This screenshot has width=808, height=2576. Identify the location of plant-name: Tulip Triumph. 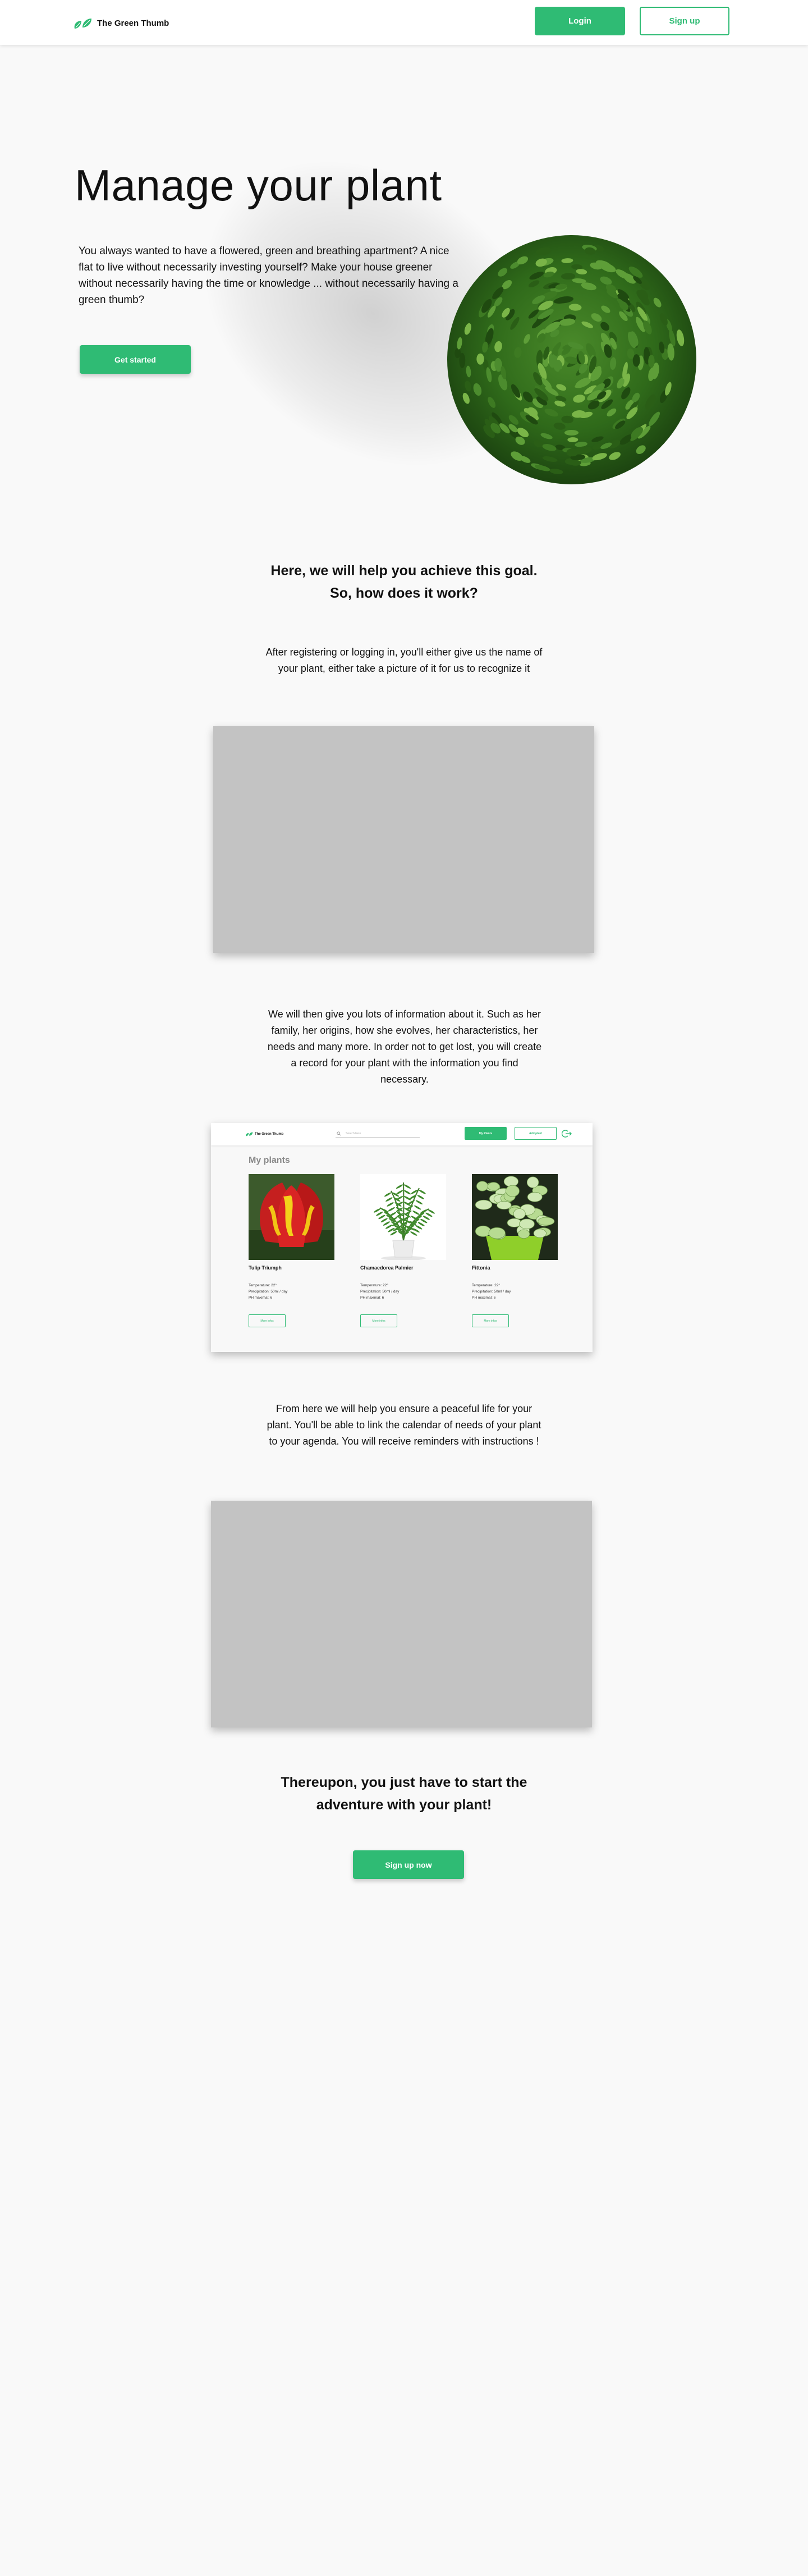
(265, 1268).